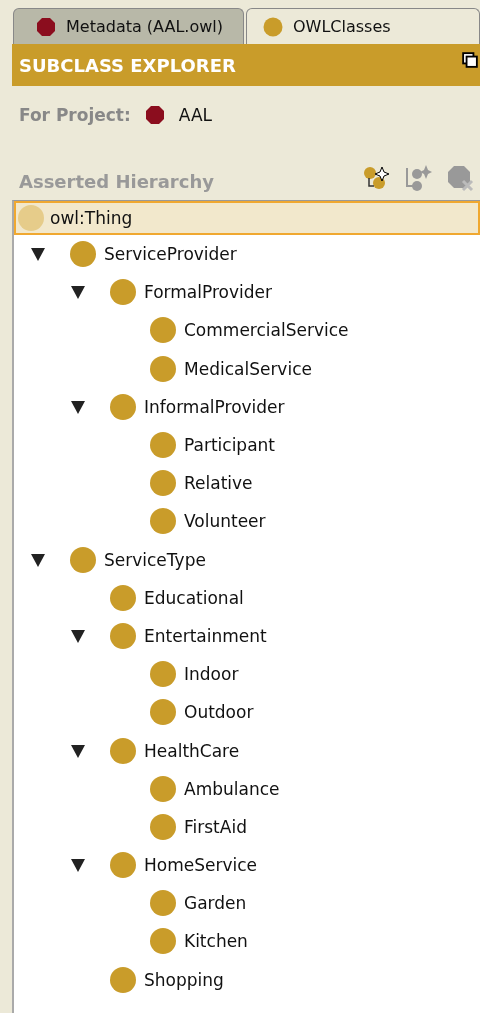 The height and width of the screenshot is (1013, 480). What do you see at coordinates (247, 674) in the screenshot?
I see `tree-item: Indoor` at bounding box center [247, 674].